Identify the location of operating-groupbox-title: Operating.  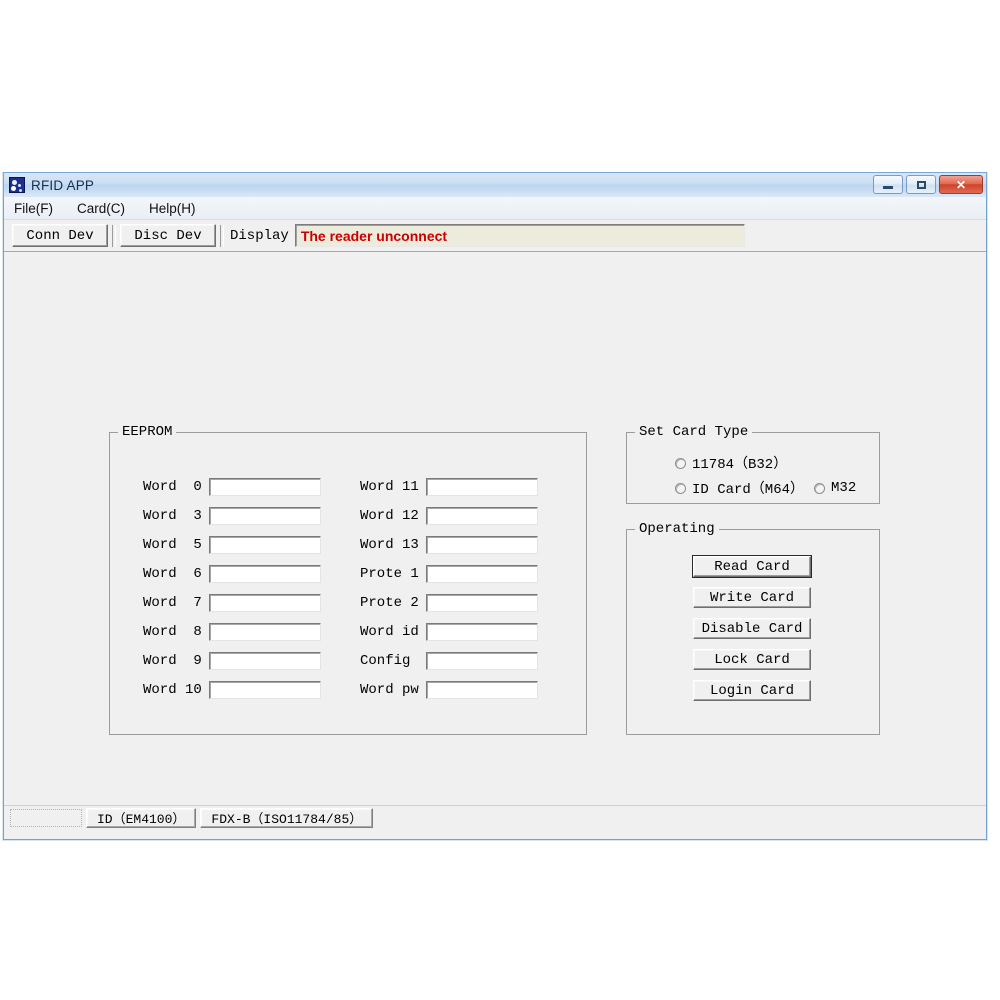
(677, 529).